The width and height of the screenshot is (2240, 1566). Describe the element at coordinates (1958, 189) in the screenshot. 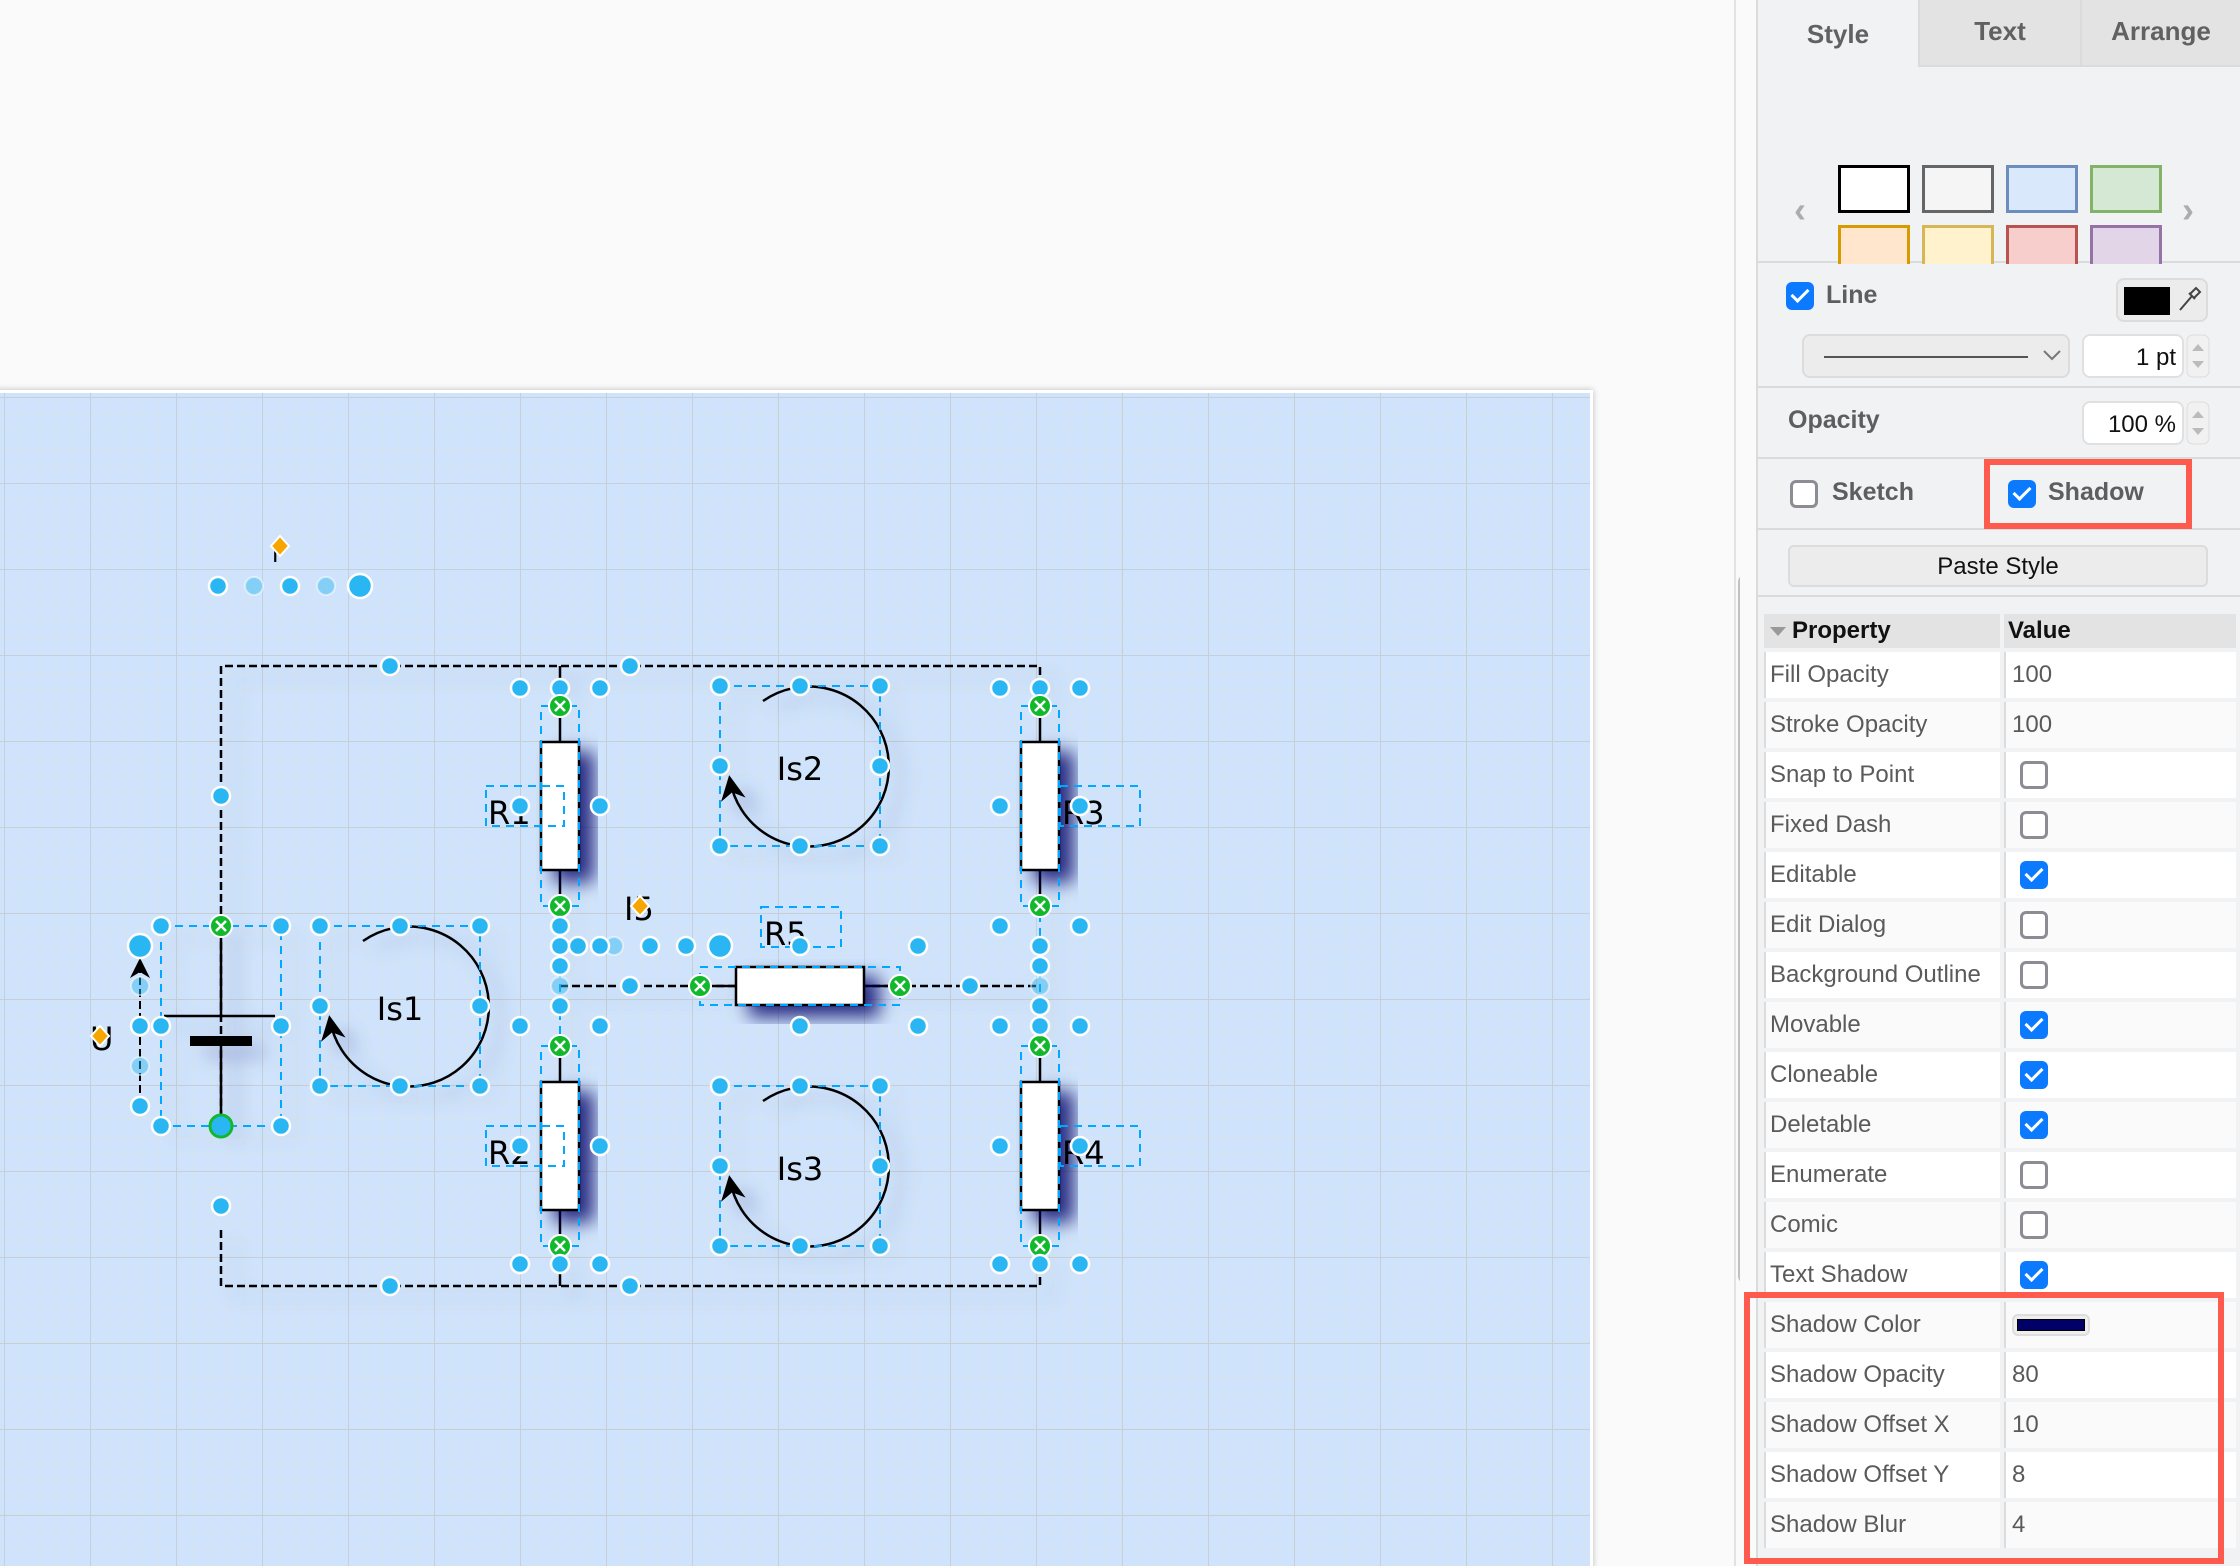

I see `style-swatch-gray` at that location.